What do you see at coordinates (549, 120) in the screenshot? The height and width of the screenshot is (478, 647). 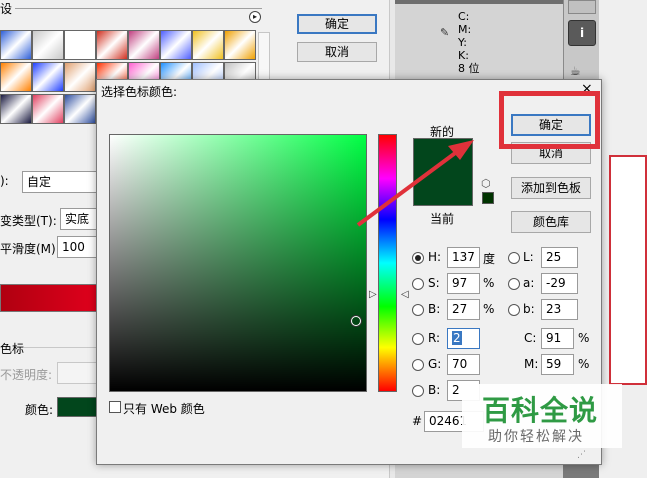 I see `annotation-highlight-box` at bounding box center [549, 120].